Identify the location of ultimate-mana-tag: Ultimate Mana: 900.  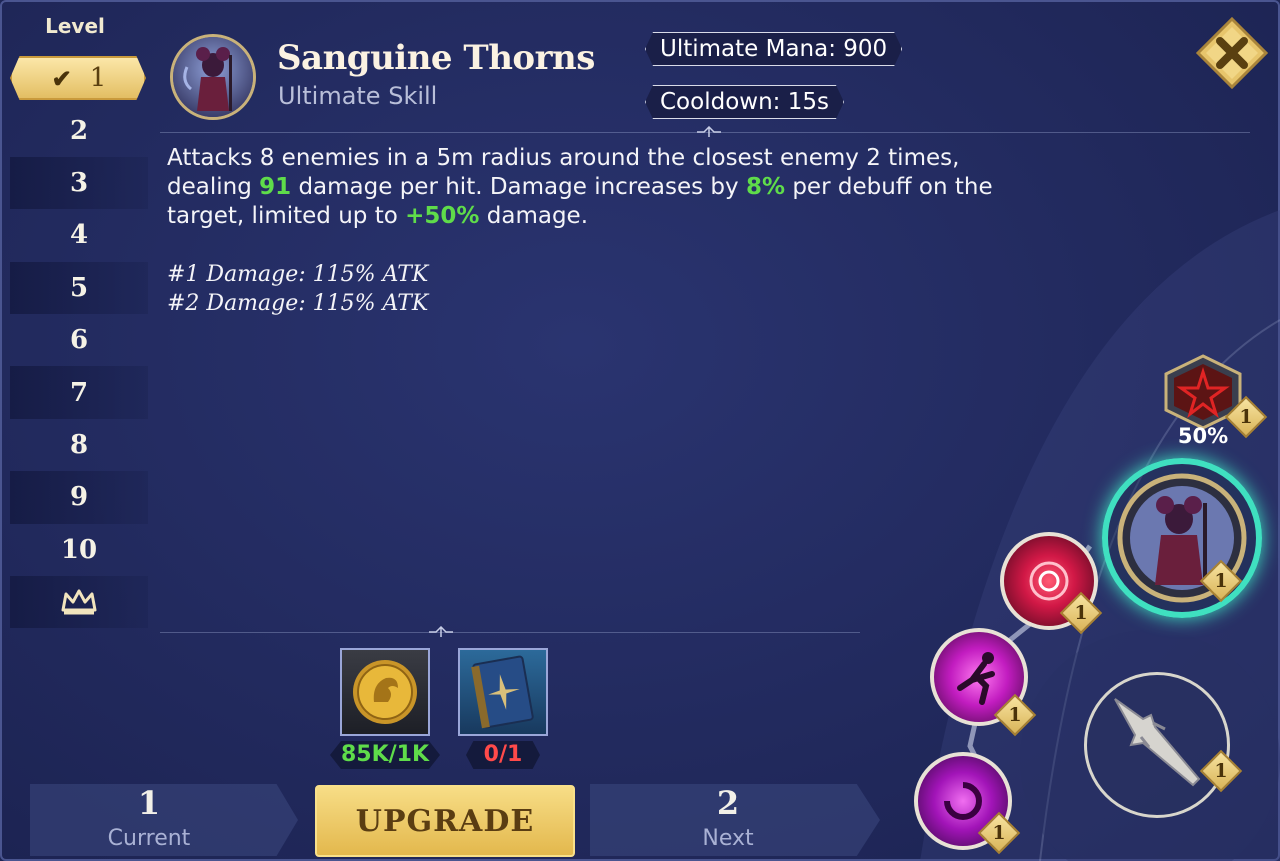
(773, 49).